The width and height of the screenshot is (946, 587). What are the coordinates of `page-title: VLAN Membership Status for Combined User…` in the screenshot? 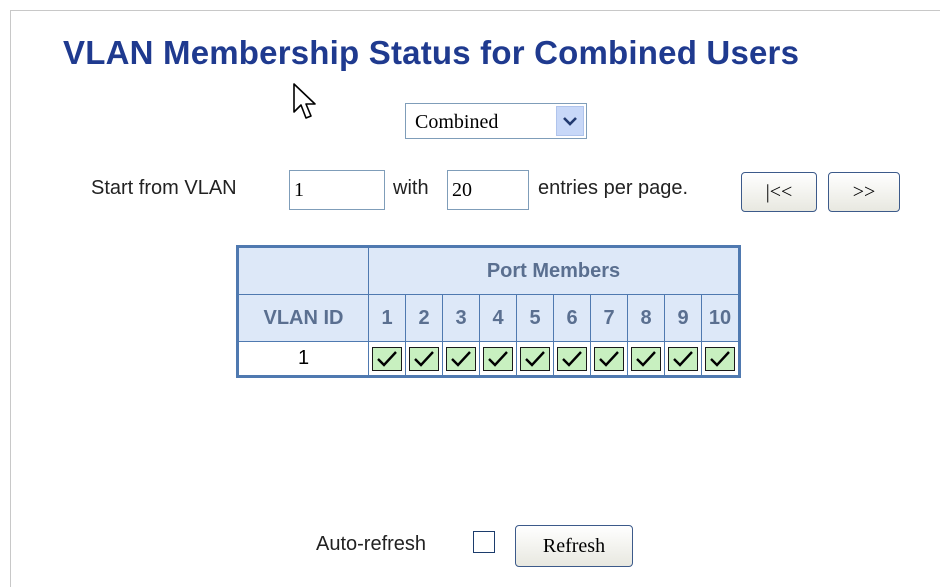 It's located at (431, 52).